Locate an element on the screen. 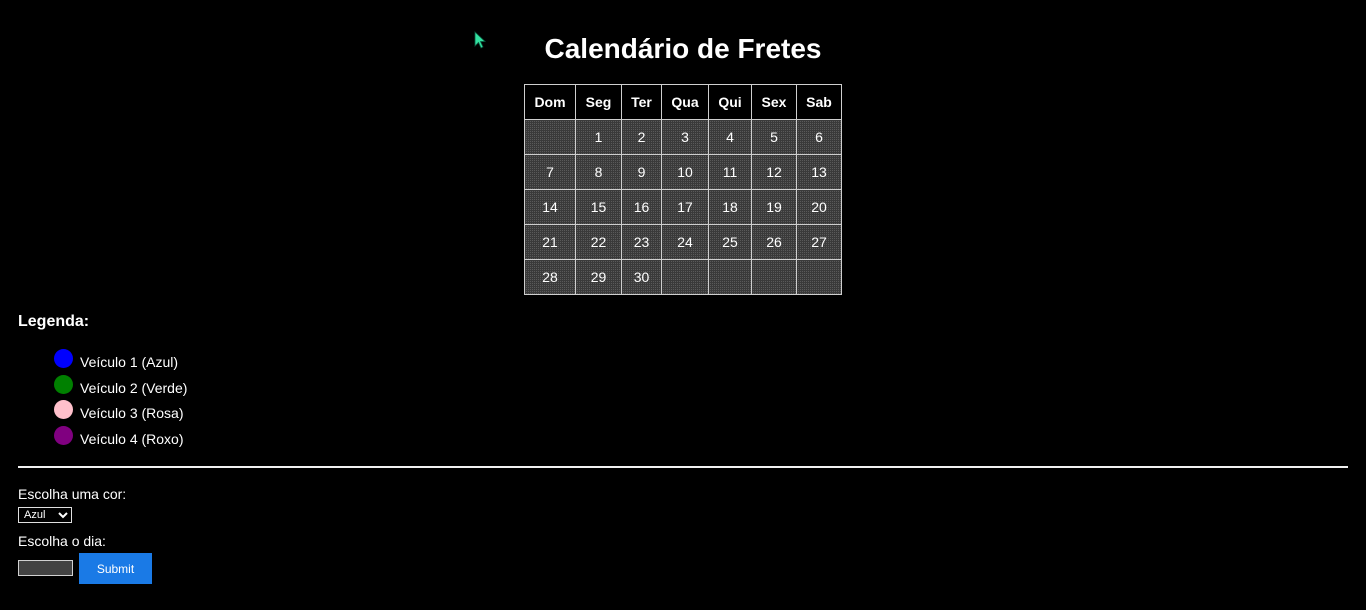 The image size is (1366, 610). weekday-header: Qui is located at coordinates (730, 102).